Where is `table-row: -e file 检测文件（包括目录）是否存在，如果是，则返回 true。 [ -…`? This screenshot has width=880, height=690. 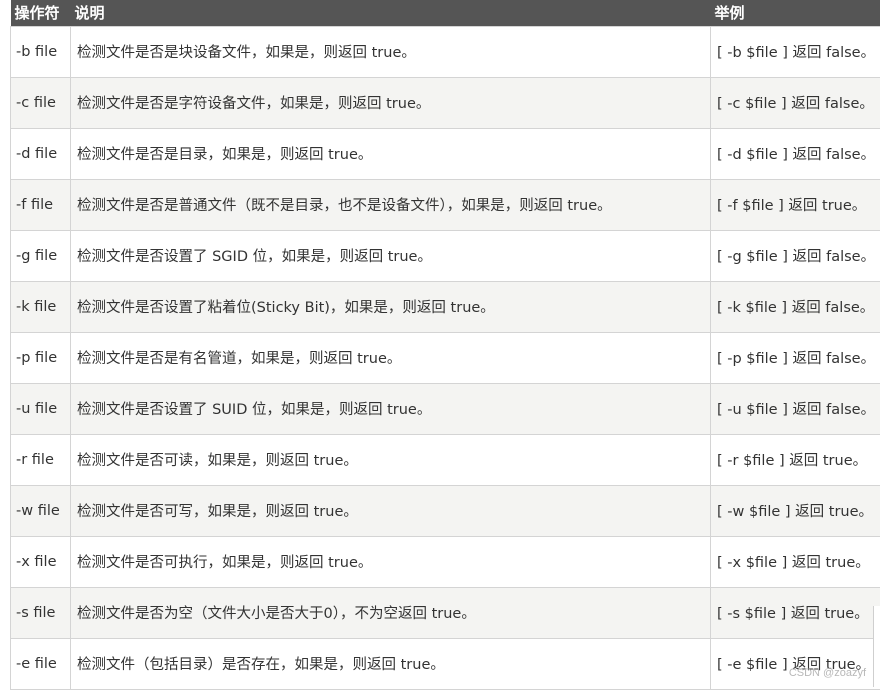 table-row: -e file 检测文件（包括目录）是否存在，如果是，则返回 true。 [ -… is located at coordinates (445, 663).